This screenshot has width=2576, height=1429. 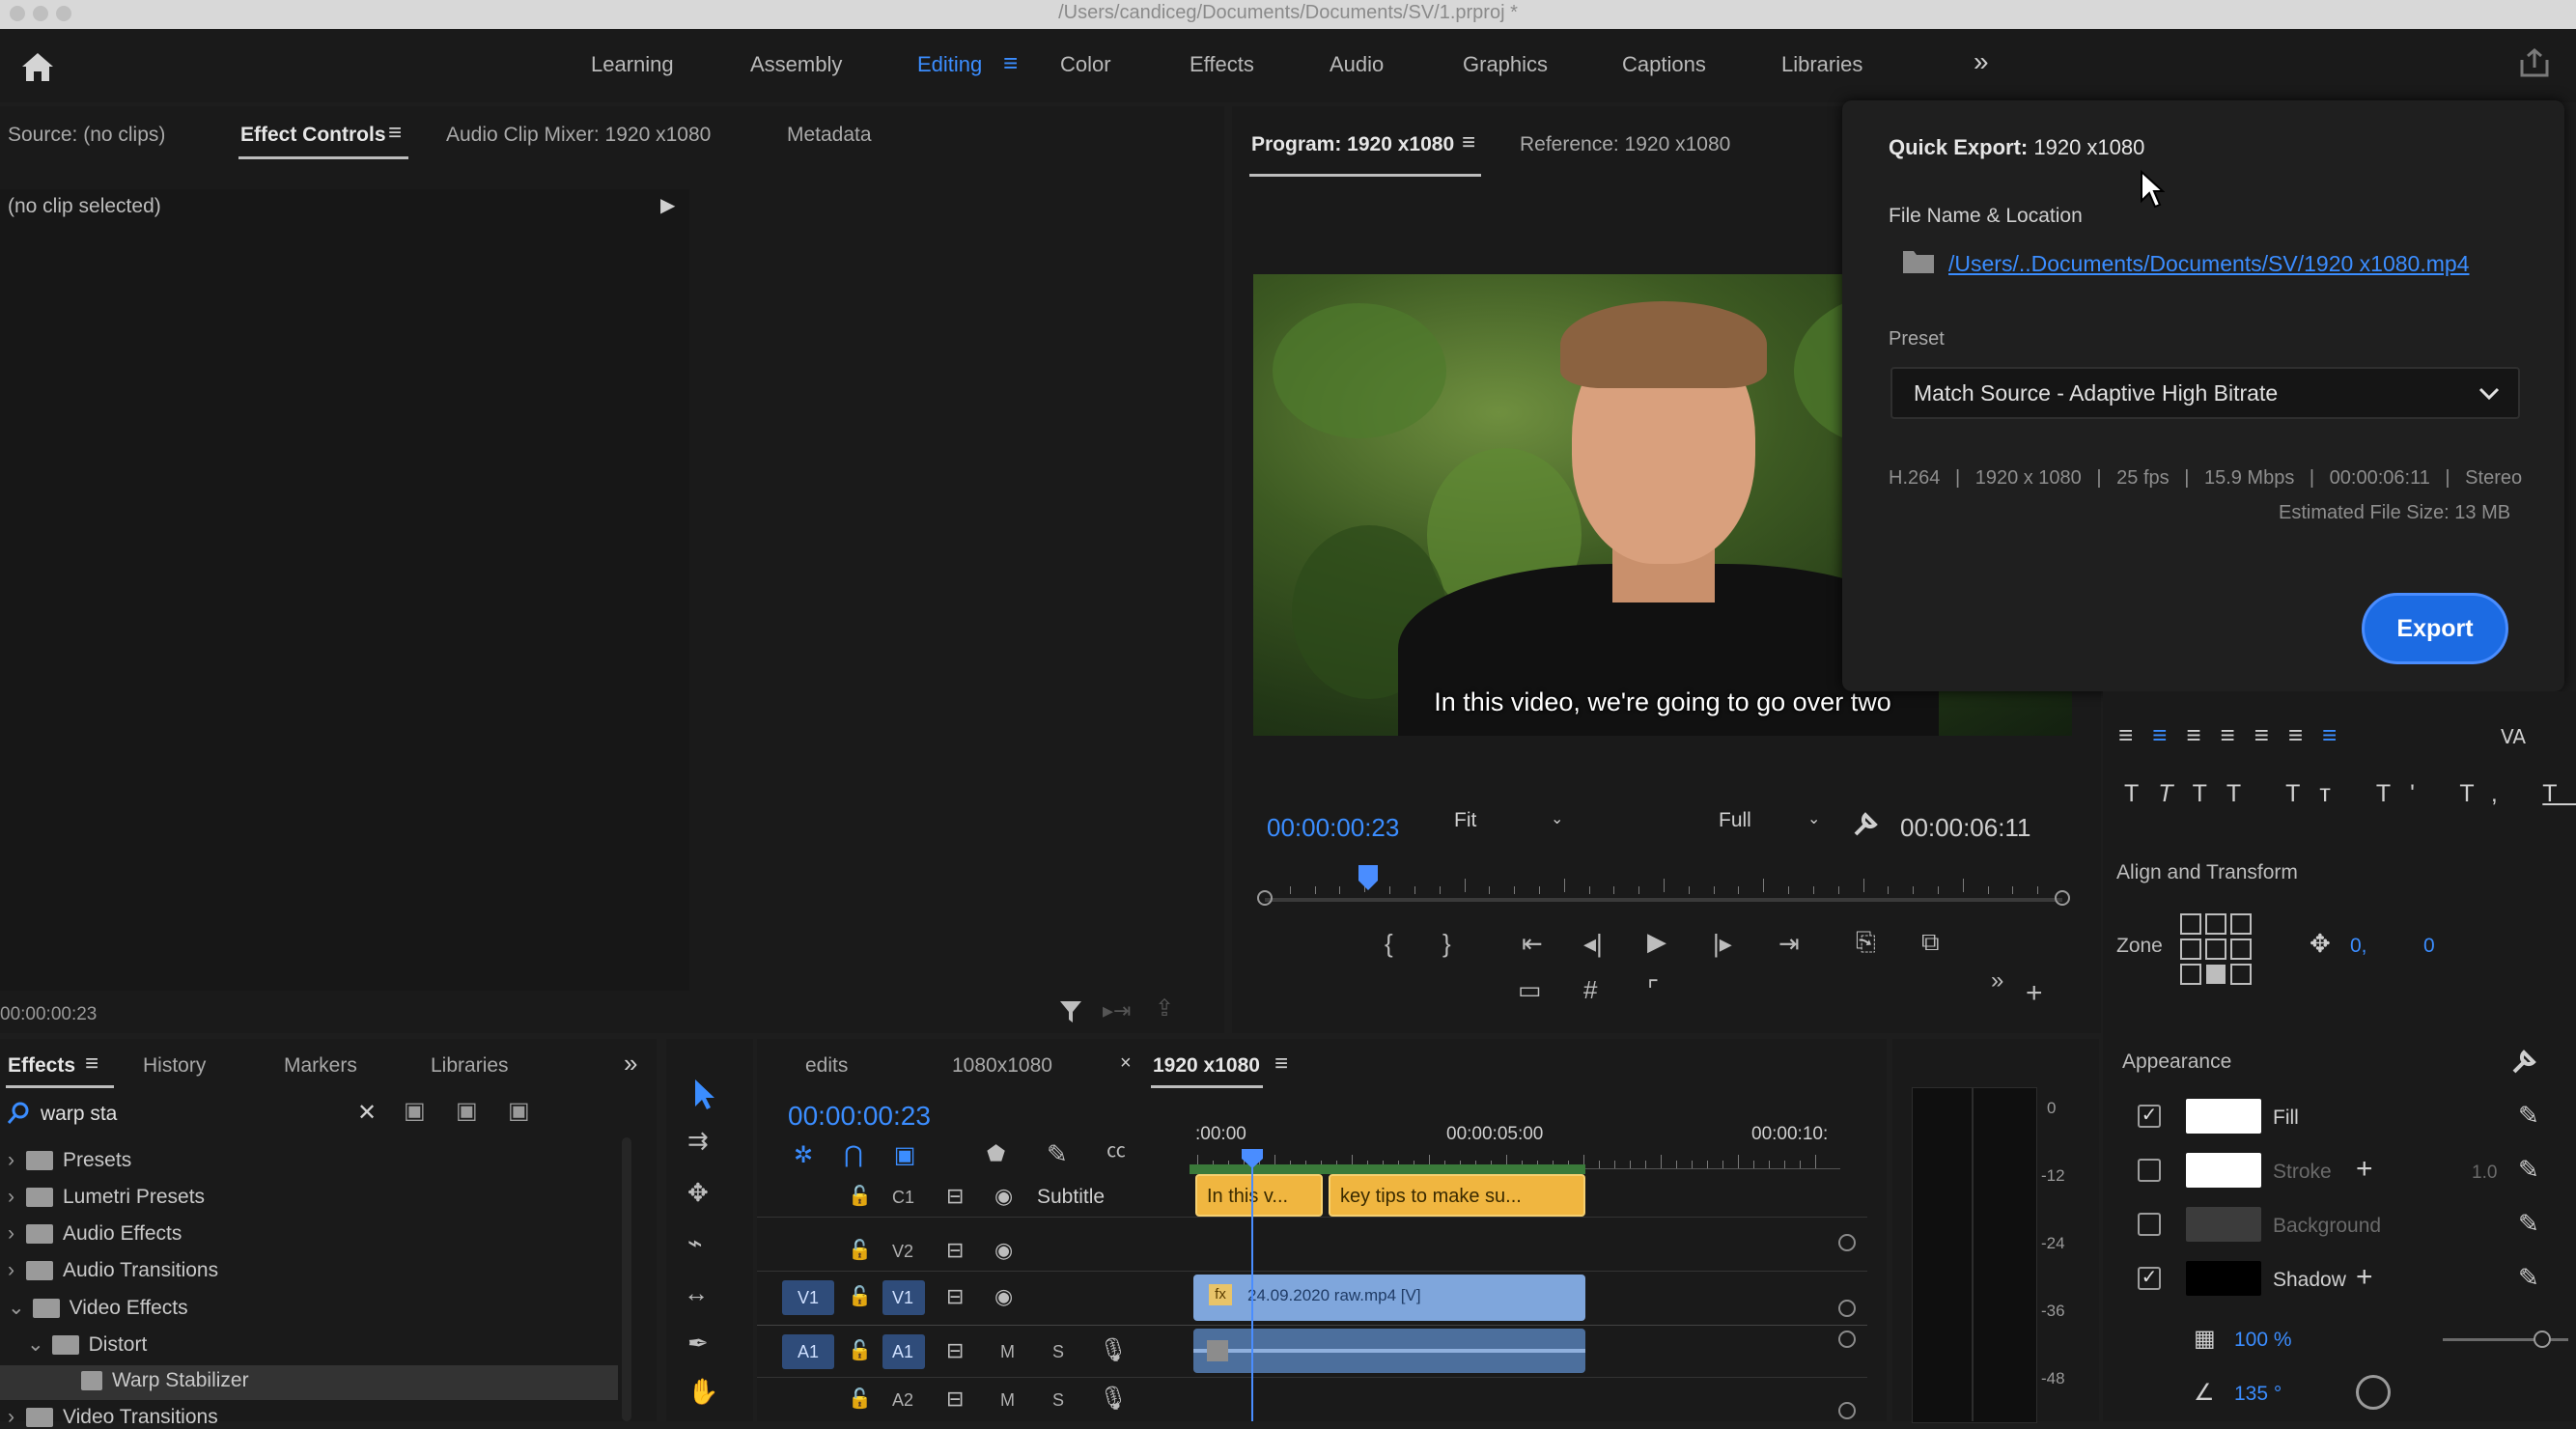 I want to click on tab-effect-controls: Effect Controls, so click(x=313, y=135).